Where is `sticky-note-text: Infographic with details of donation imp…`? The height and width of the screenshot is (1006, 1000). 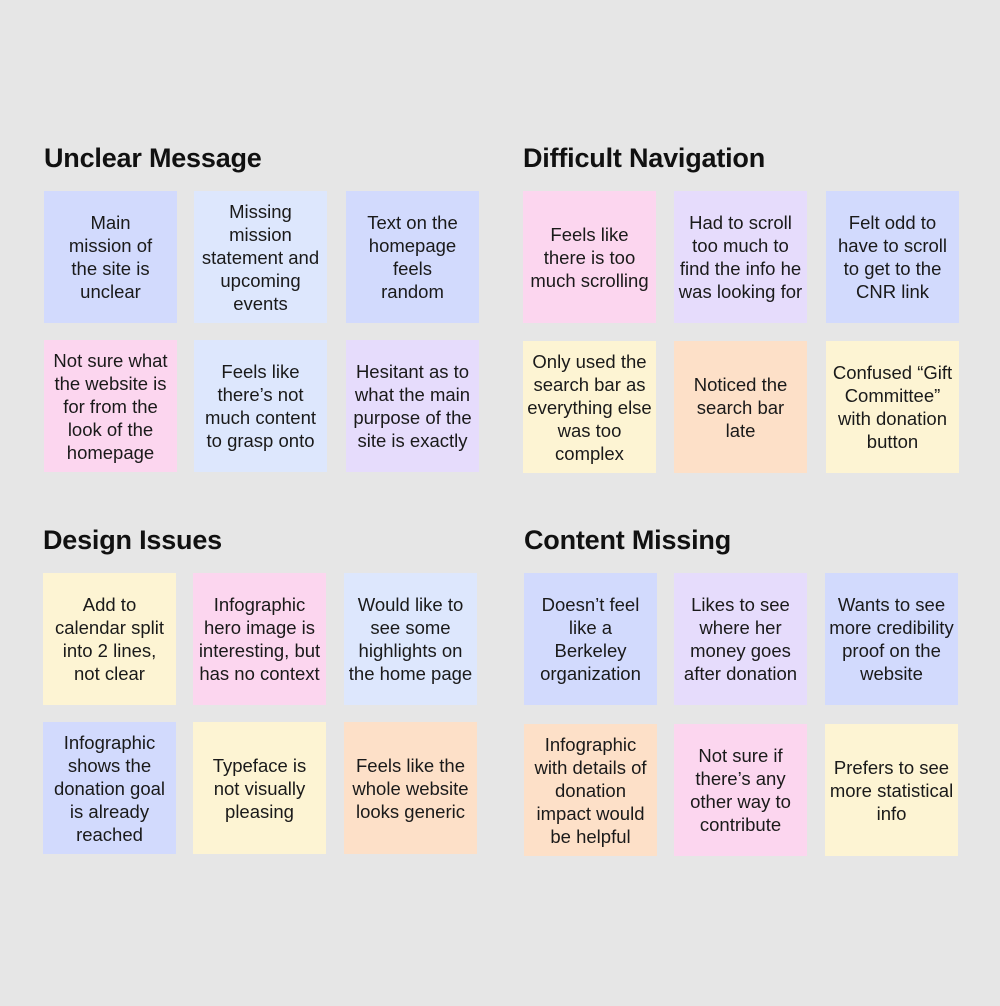
sticky-note-text: Infographic with details of donation imp… is located at coordinates (590, 790).